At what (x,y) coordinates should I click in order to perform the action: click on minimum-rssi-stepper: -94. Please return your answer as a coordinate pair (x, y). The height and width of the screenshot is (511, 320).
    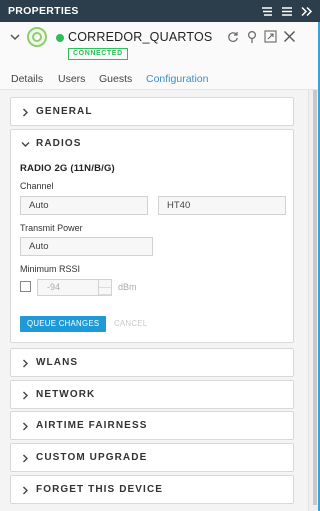
    Looking at the image, I should click on (74, 287).